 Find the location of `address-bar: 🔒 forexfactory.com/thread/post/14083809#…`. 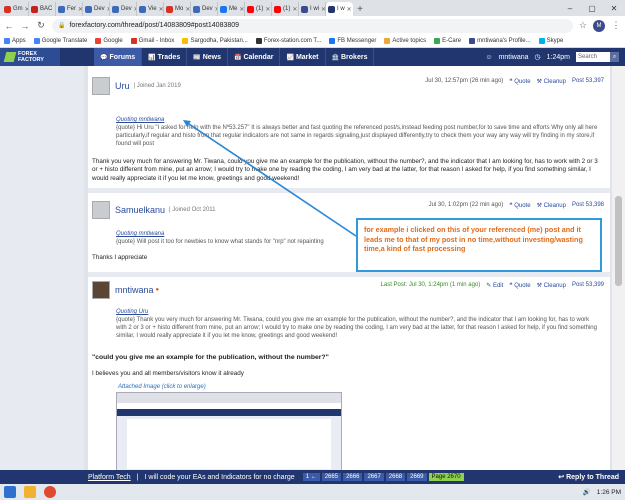

address-bar: 🔒 forexfactory.com/thread/post/14083809#… is located at coordinates (312, 25).